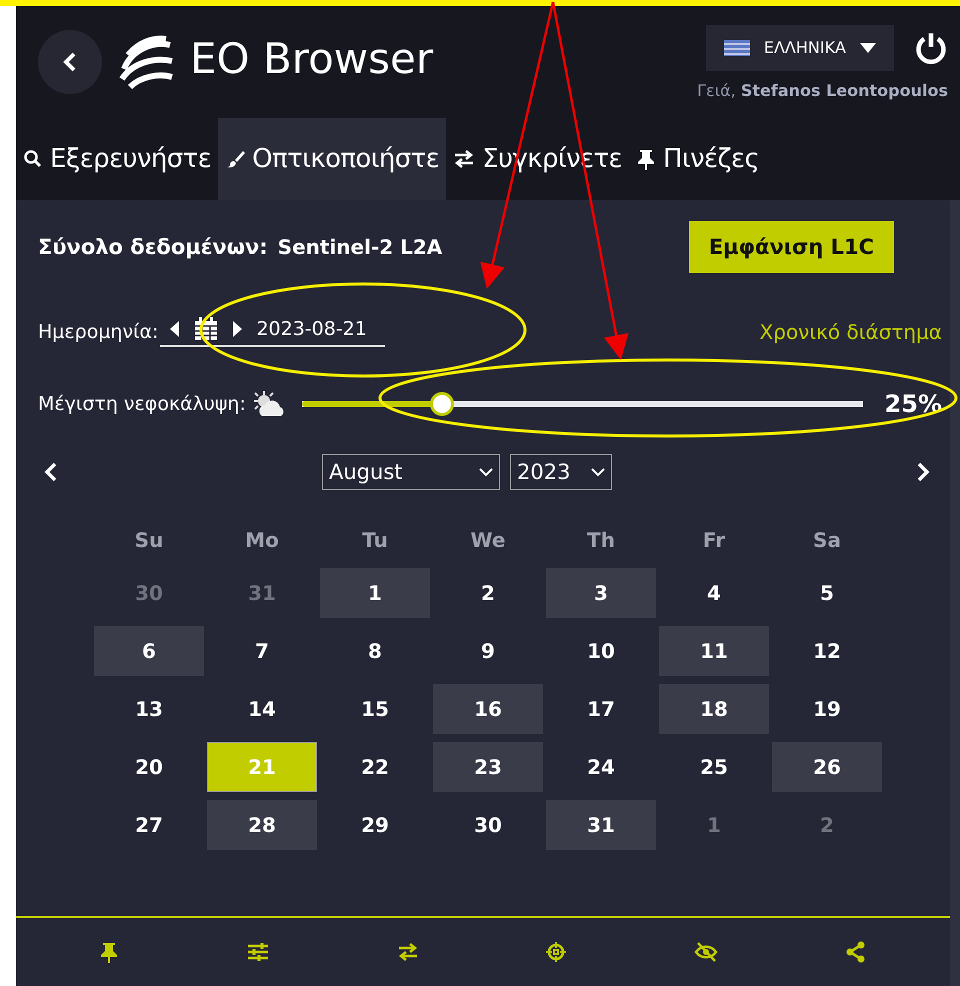 This screenshot has height=986, width=960. What do you see at coordinates (375, 767) in the screenshot?
I see `calendar-day: 22` at bounding box center [375, 767].